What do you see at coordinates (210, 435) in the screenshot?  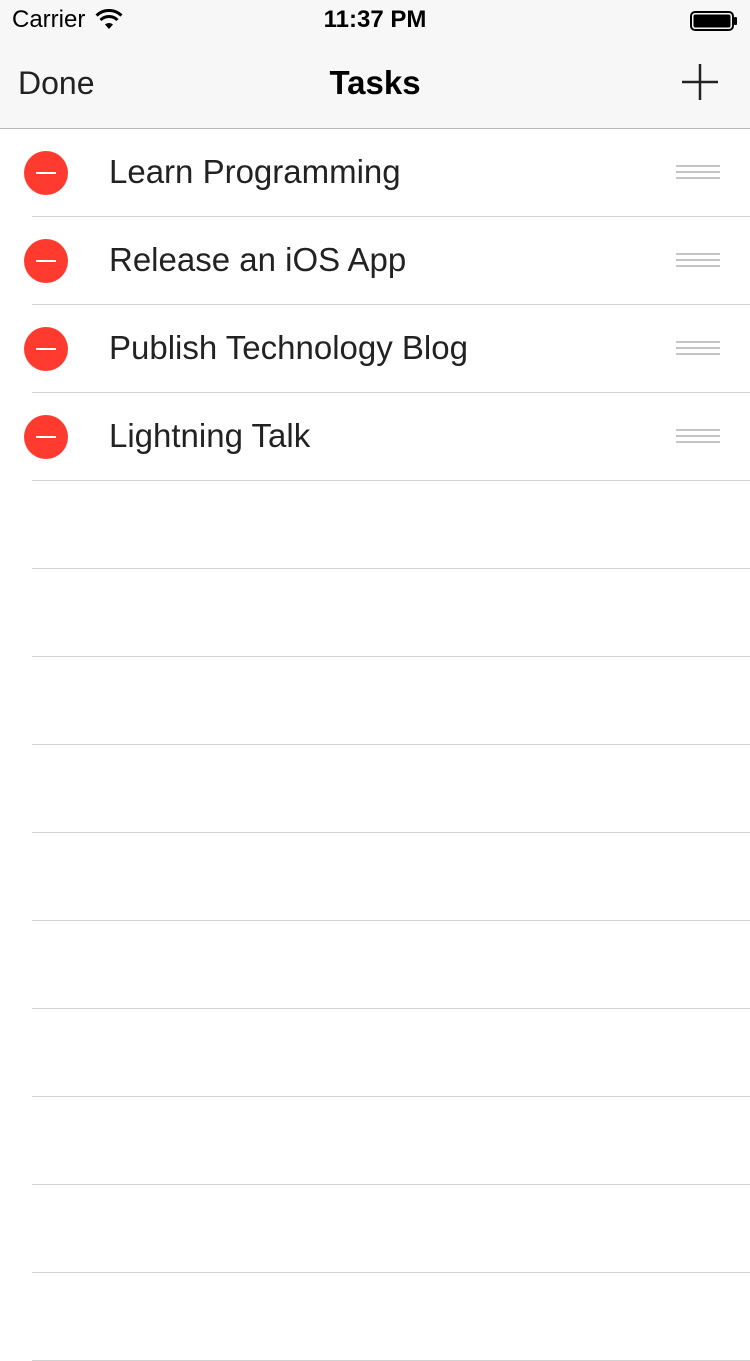 I see `task-label: Lightning Talk` at bounding box center [210, 435].